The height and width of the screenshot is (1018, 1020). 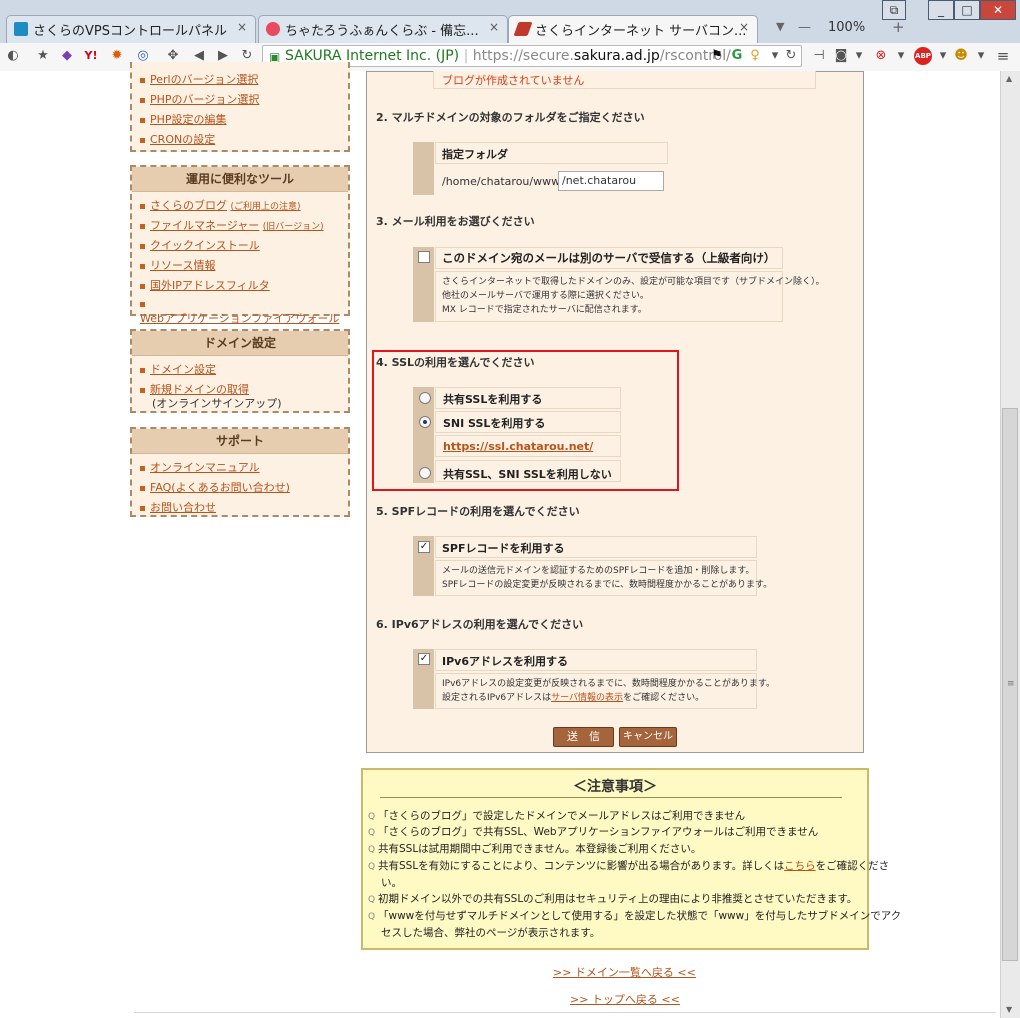 I want to click on sidebar-item-file-manager: ファイルマネージャー (旧バージョン), so click(x=232, y=225).